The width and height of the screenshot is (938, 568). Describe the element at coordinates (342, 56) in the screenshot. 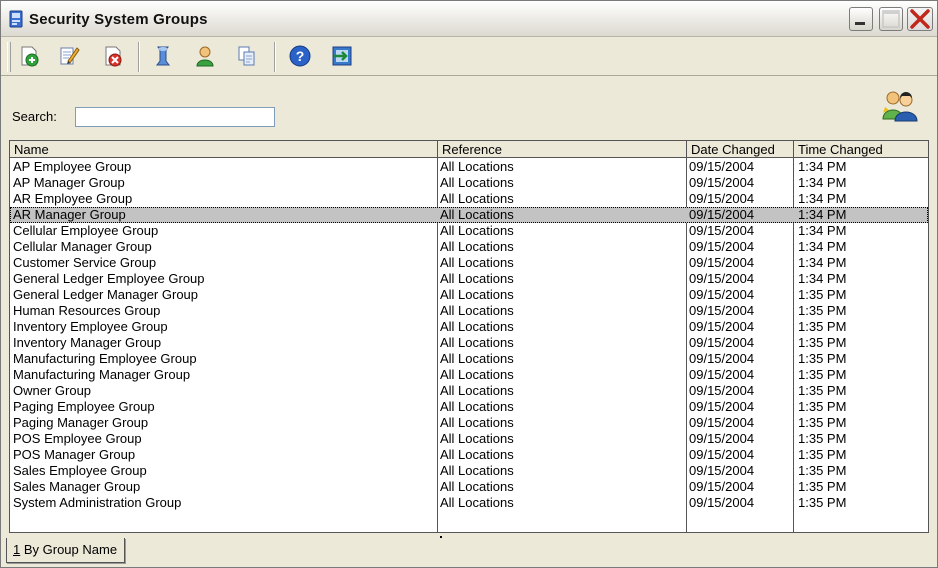

I see `exit-icon` at that location.